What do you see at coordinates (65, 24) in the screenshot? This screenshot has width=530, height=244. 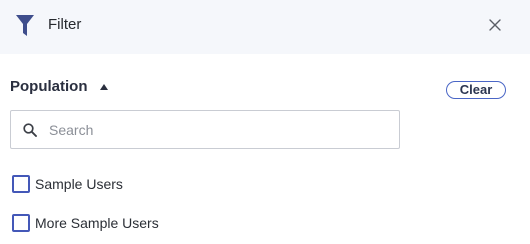 I see `panel-title: Filter` at bounding box center [65, 24].